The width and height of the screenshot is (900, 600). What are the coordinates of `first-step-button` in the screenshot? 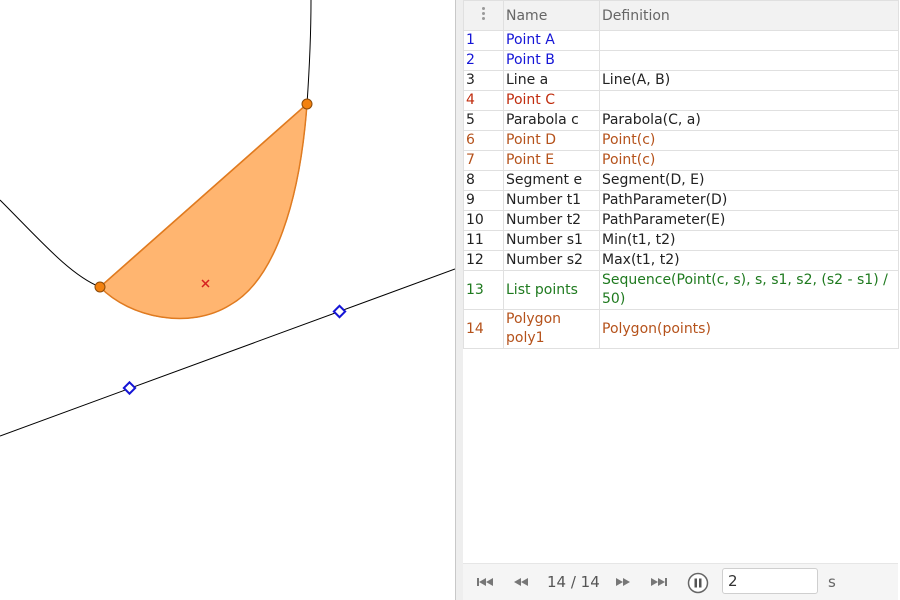 It's located at (485, 582).